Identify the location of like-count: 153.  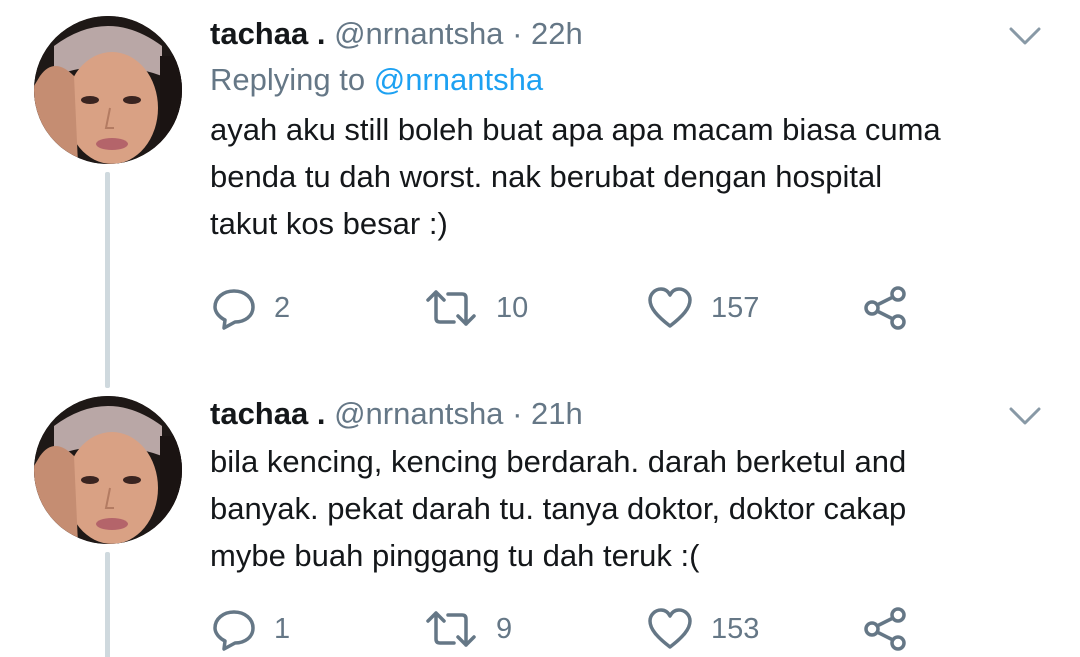
(735, 628).